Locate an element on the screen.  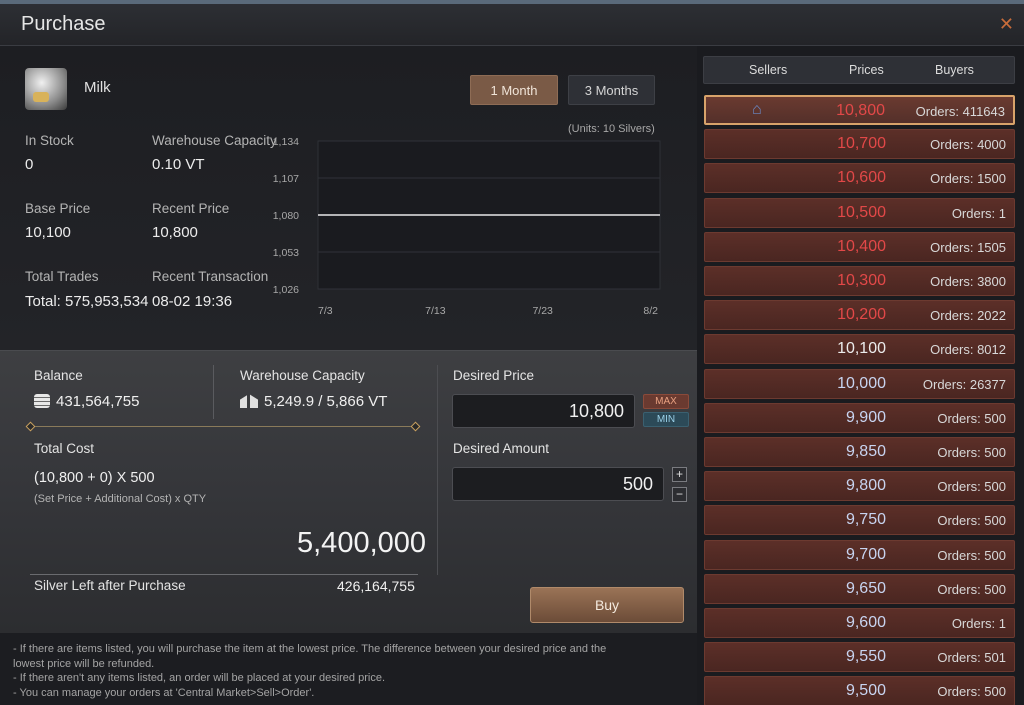
order-row: 9,850 Orders: 500 is located at coordinates (859, 452).